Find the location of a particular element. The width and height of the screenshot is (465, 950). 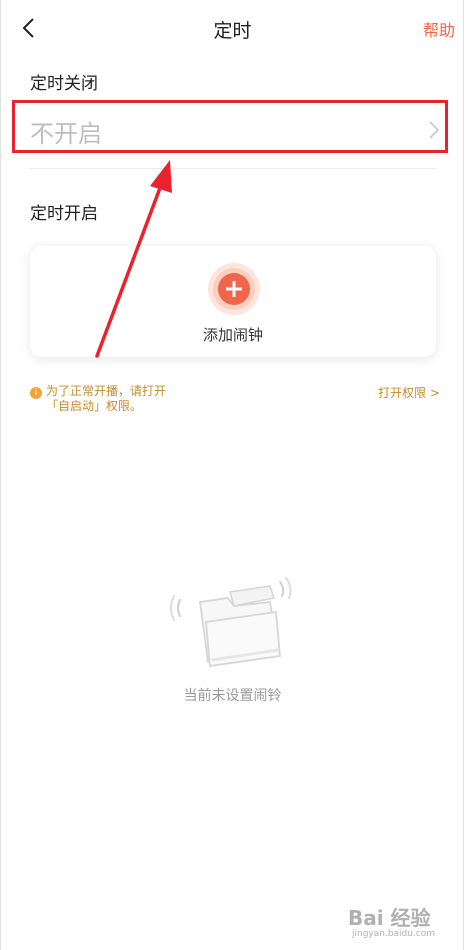

top-bar: 定时 帮助 is located at coordinates (232, 28).